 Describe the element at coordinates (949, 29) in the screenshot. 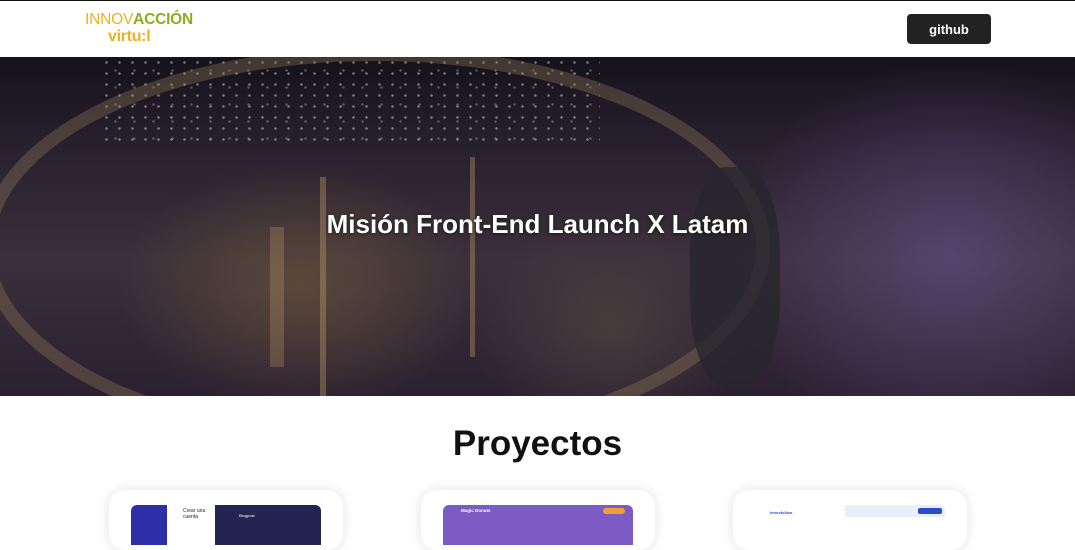

I see `github-button: github` at that location.